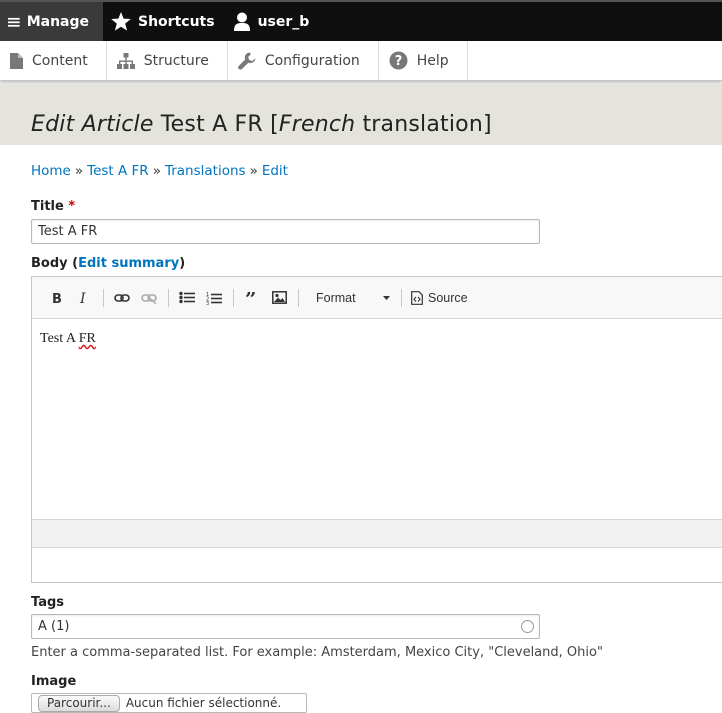 This screenshot has width=722, height=713. Describe the element at coordinates (176, 60) in the screenshot. I see `tray-label-structure: Structure` at that location.